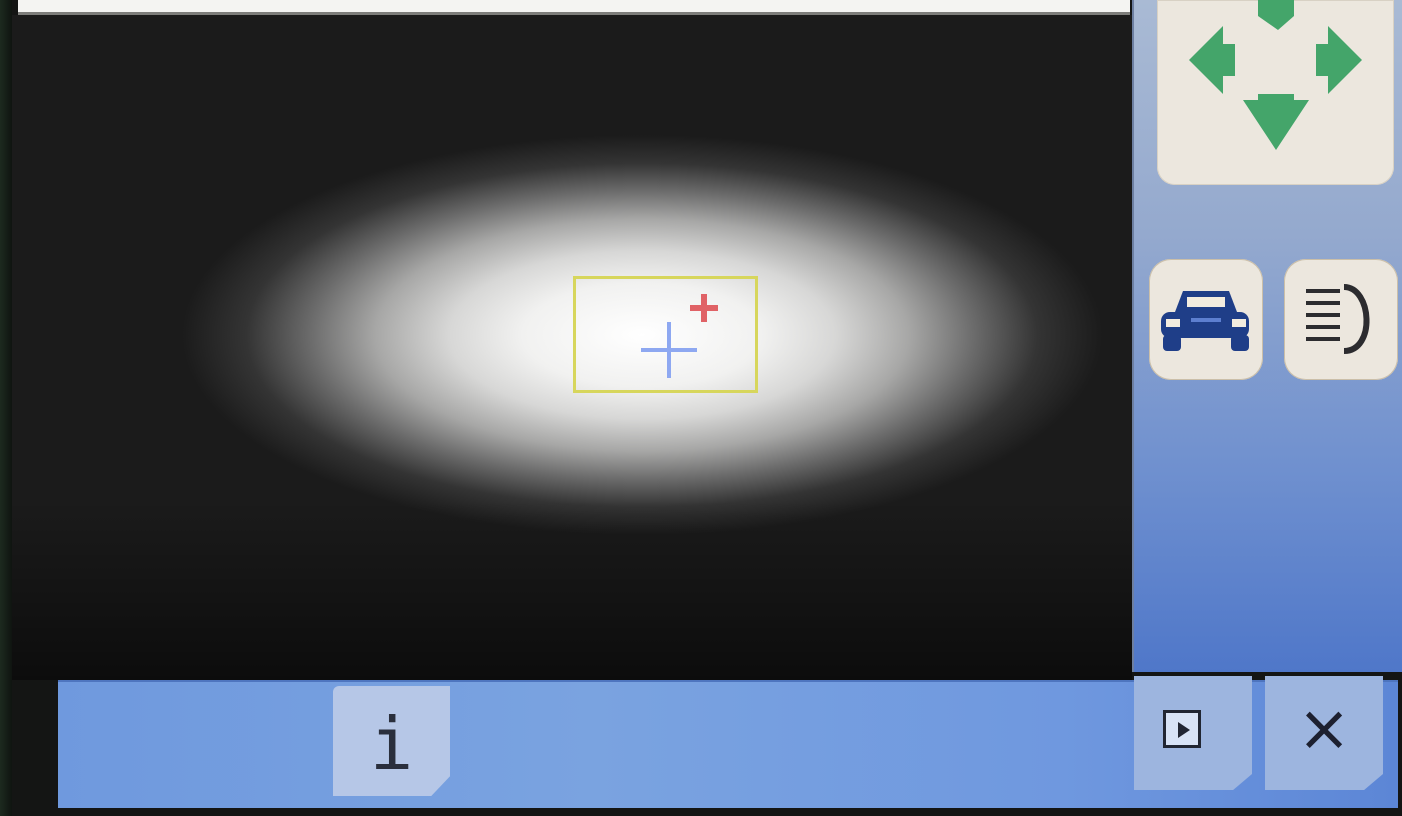 The image size is (1402, 816). I want to click on top-status-strip, so click(574, 7).